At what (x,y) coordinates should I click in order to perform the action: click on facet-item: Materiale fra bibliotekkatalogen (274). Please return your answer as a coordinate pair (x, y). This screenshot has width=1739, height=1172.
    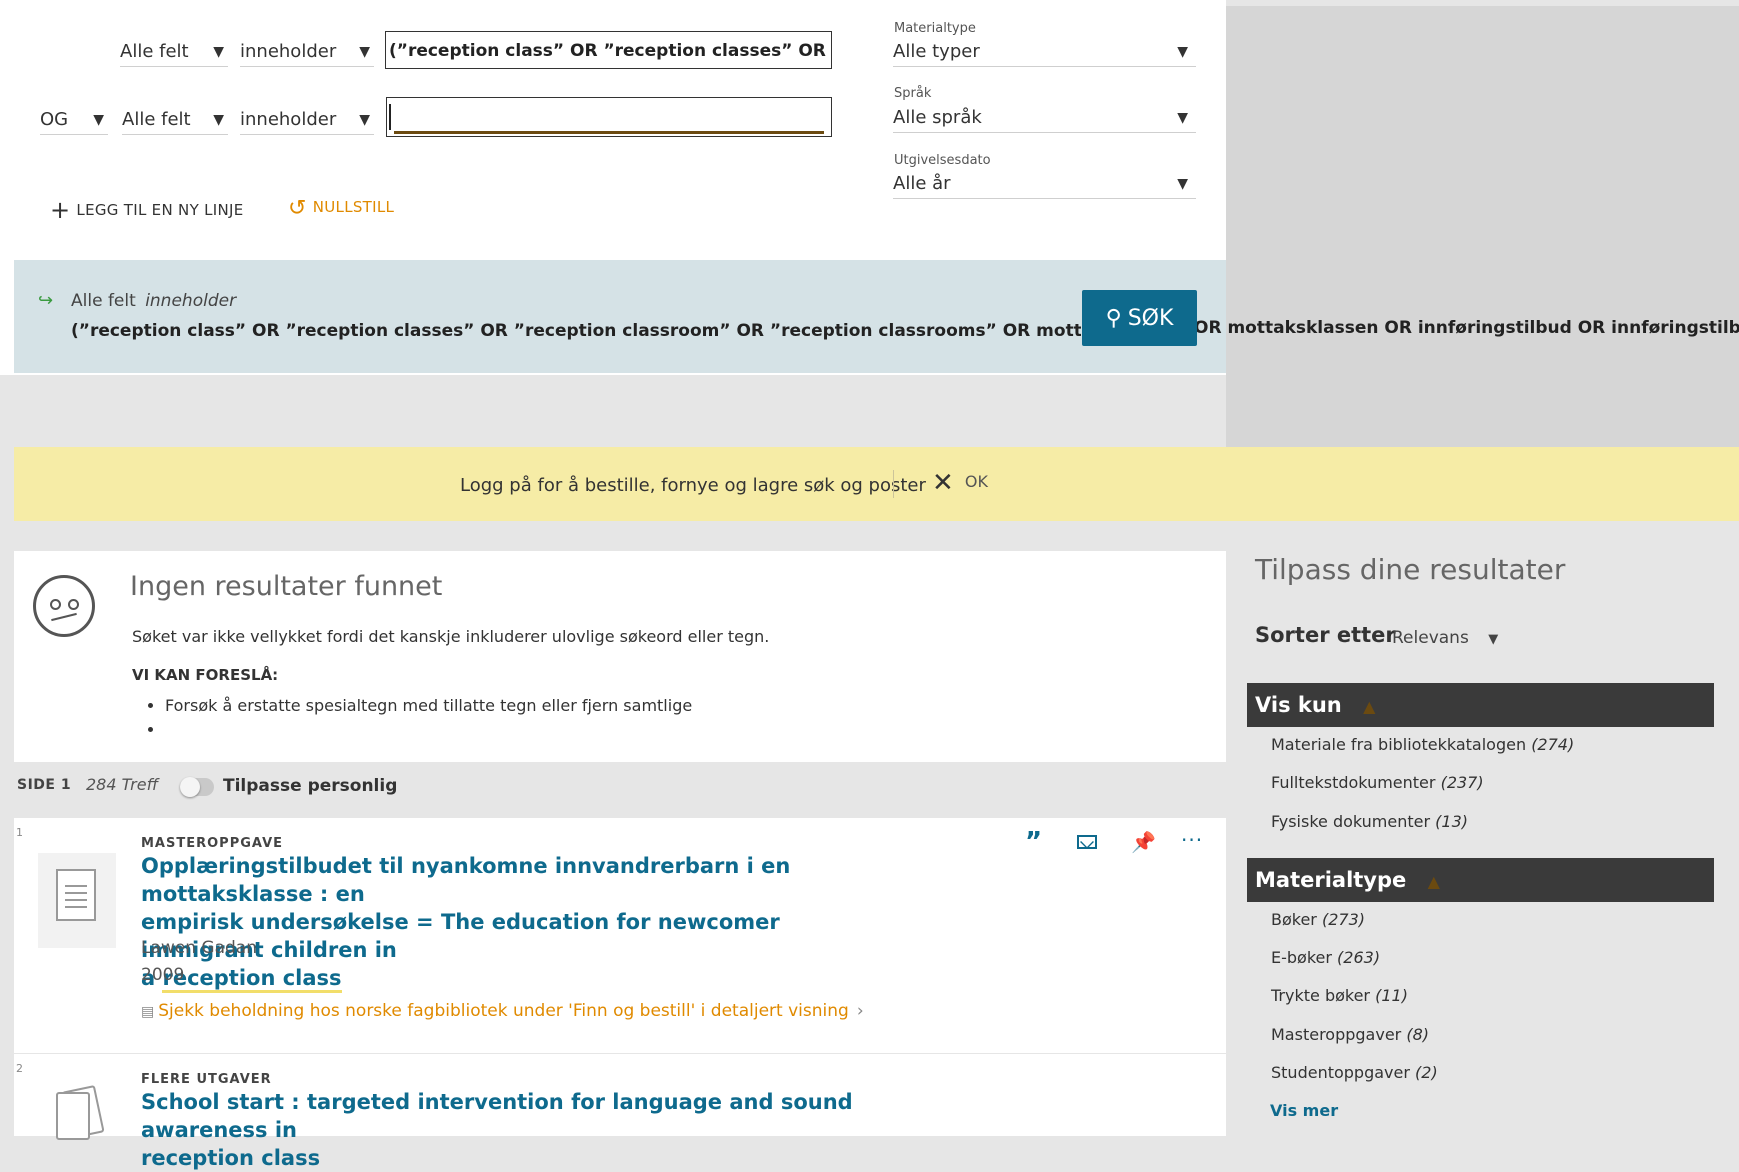
    Looking at the image, I should click on (1422, 744).